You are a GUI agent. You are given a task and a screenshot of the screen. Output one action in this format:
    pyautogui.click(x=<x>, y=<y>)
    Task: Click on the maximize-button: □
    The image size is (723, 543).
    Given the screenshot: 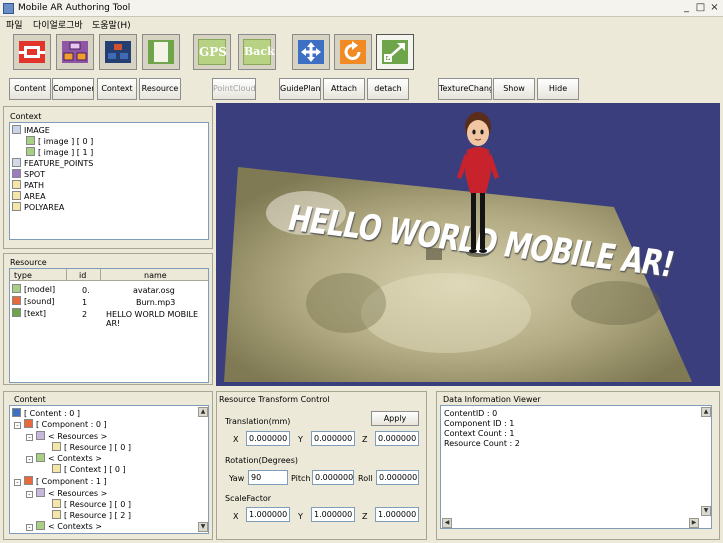 What is the action you would take?
    pyautogui.click(x=700, y=8)
    